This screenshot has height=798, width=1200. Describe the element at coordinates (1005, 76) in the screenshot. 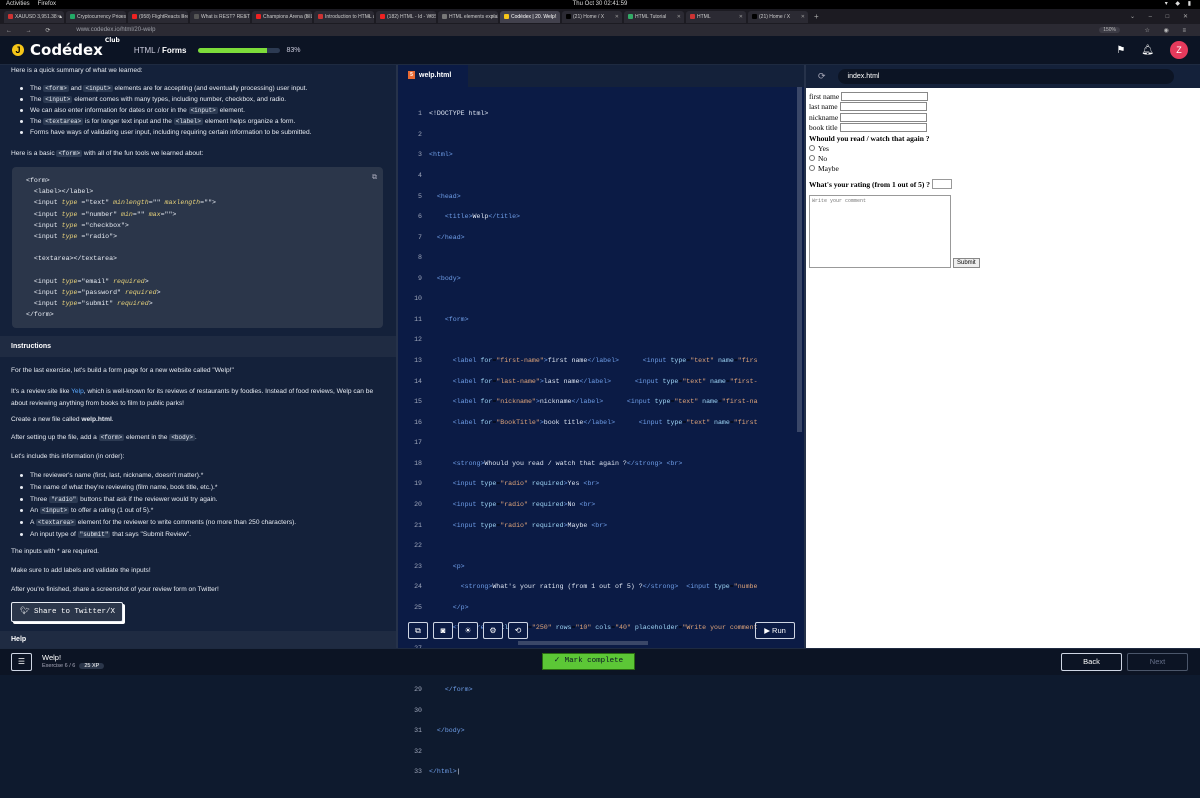

I see `preview-url-field: index.html` at that location.